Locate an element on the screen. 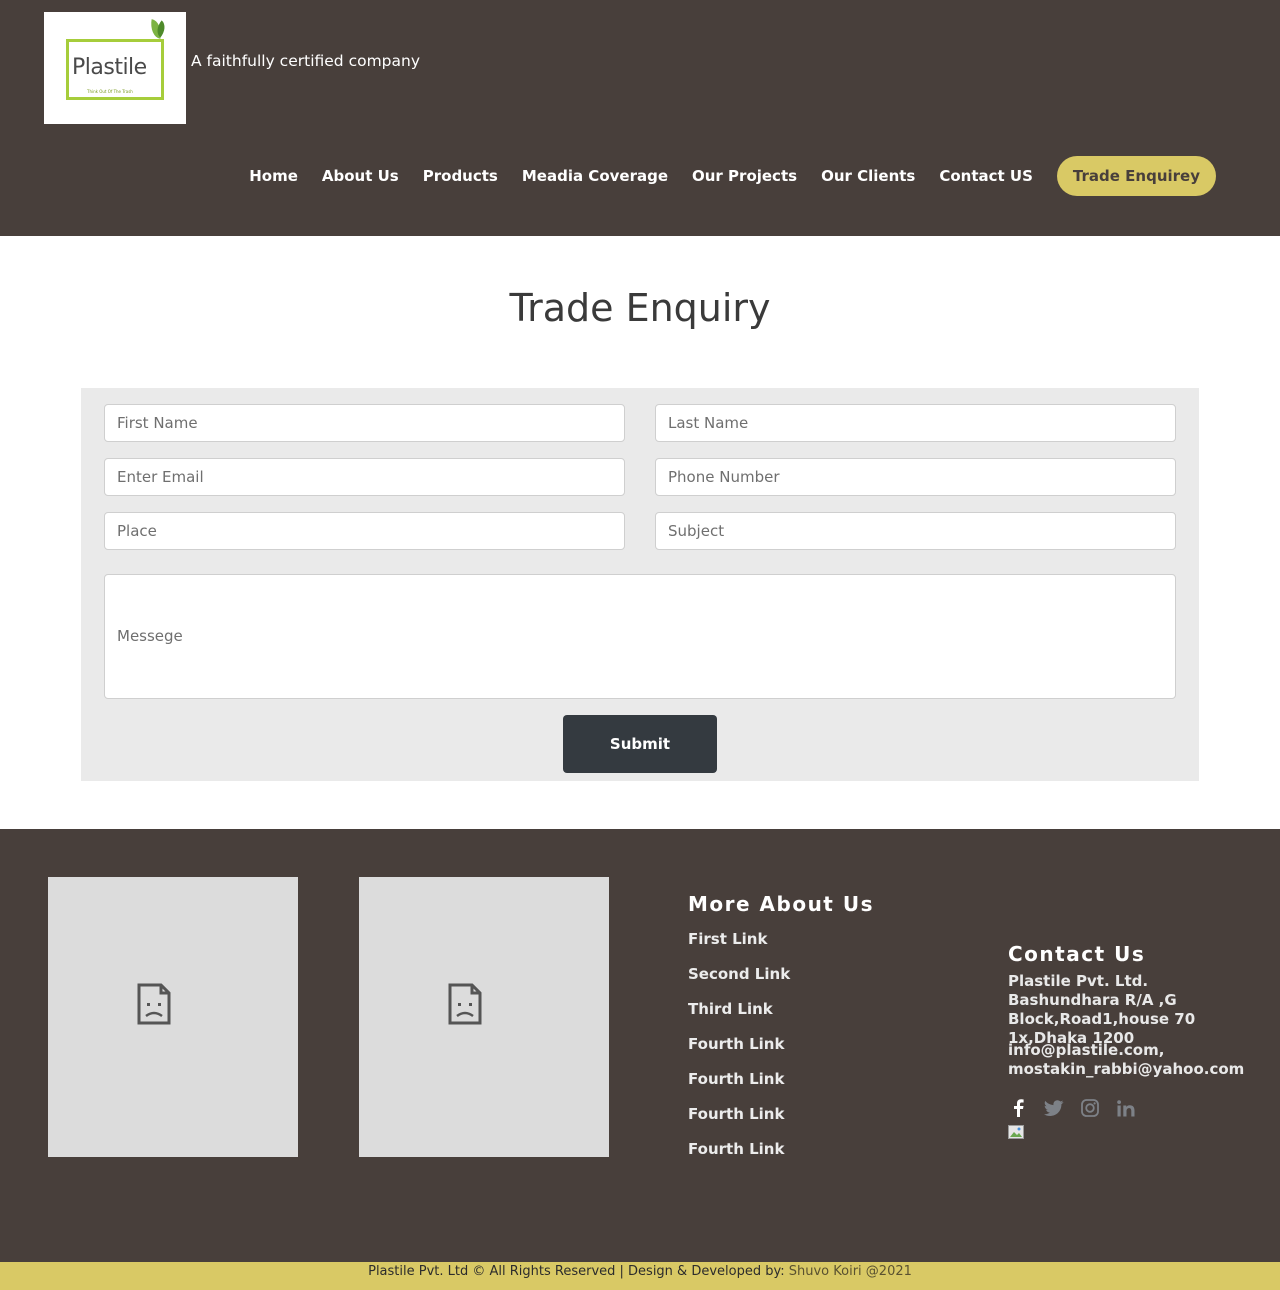 This screenshot has height=1290, width=1280. site-logo: Plastile Think Out Of The Trash is located at coordinates (115, 68).